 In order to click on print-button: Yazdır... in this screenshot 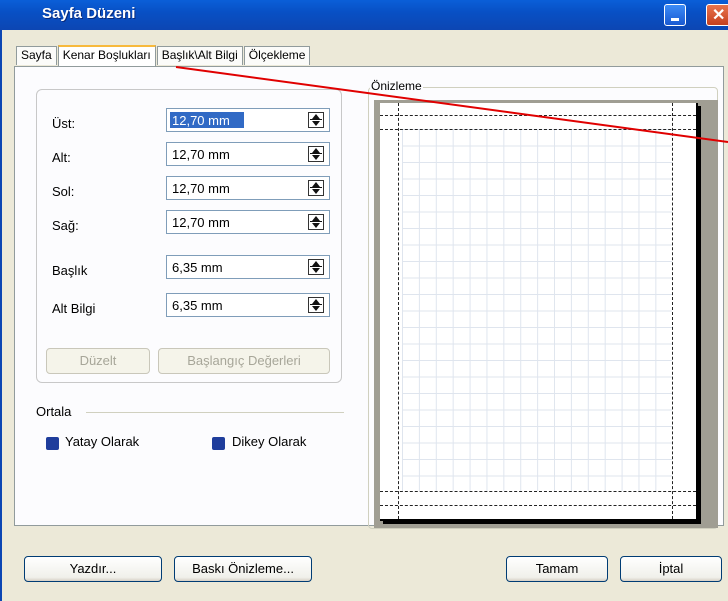, I will do `click(93, 569)`.